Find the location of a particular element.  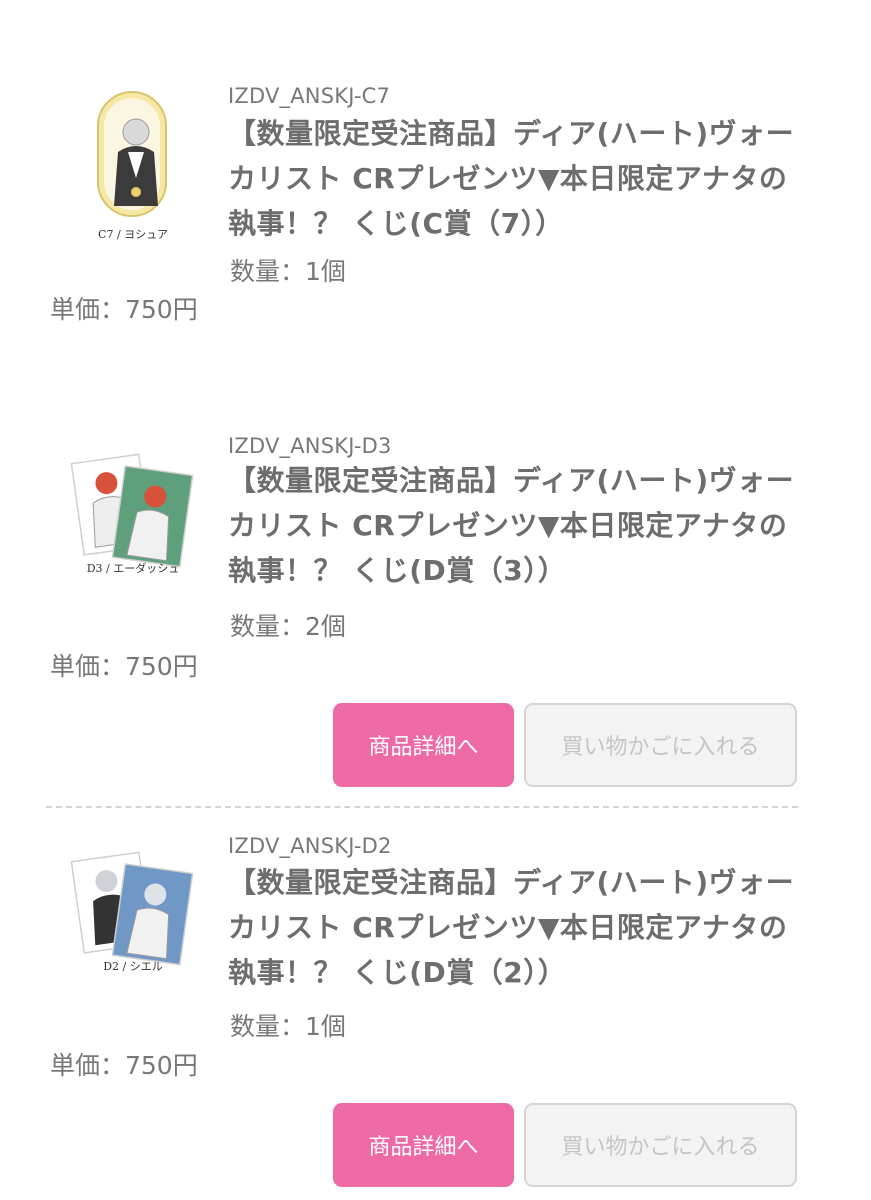

product-sku: IZDV_ANSKJ-D2 is located at coordinates (310, 846).